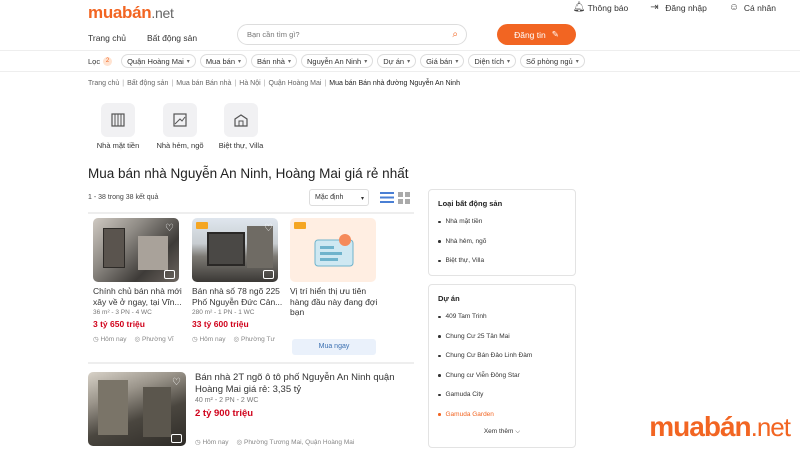  What do you see at coordinates (506, 337) in the screenshot?
I see `sidebar-link: Chung Cư 25 Tân Mai` at bounding box center [506, 337].